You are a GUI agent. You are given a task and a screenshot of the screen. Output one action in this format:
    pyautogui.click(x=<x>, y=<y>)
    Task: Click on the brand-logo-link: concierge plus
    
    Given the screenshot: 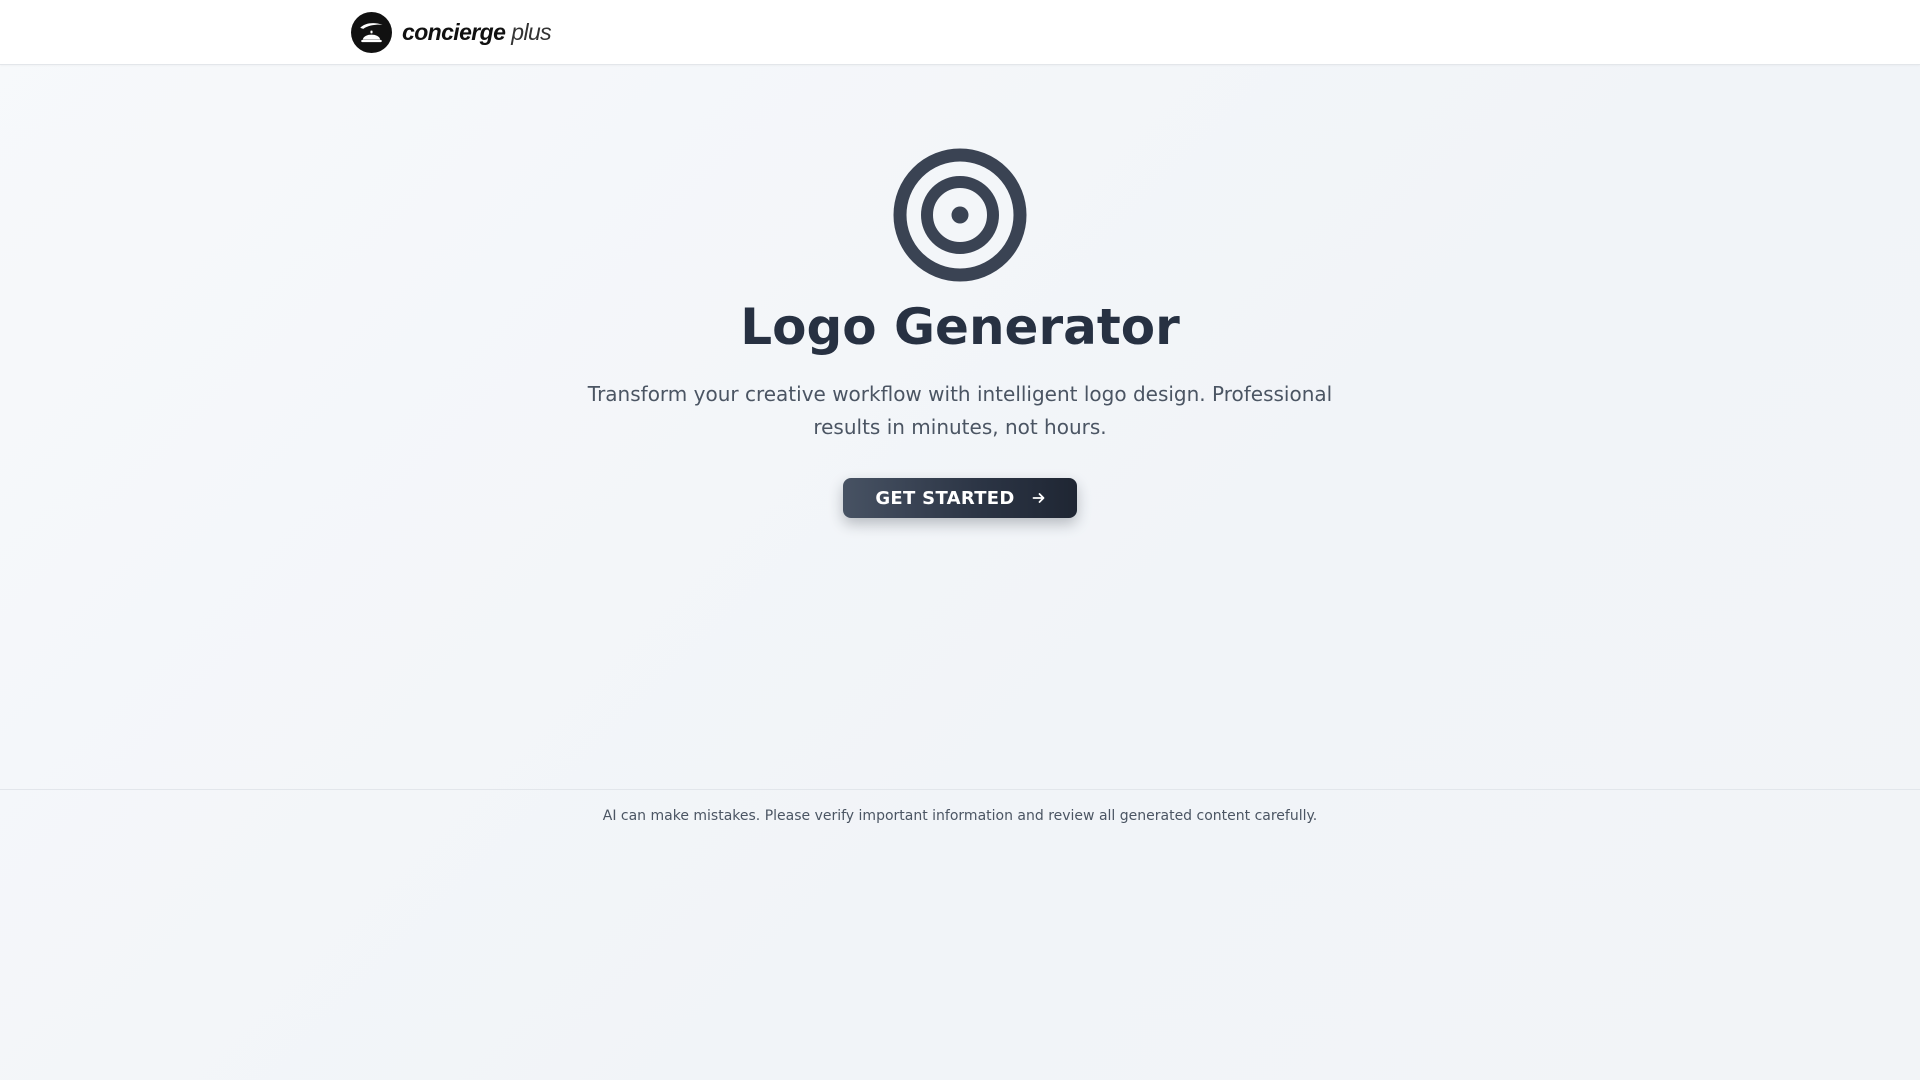 What is the action you would take?
    pyautogui.click(x=451, y=32)
    